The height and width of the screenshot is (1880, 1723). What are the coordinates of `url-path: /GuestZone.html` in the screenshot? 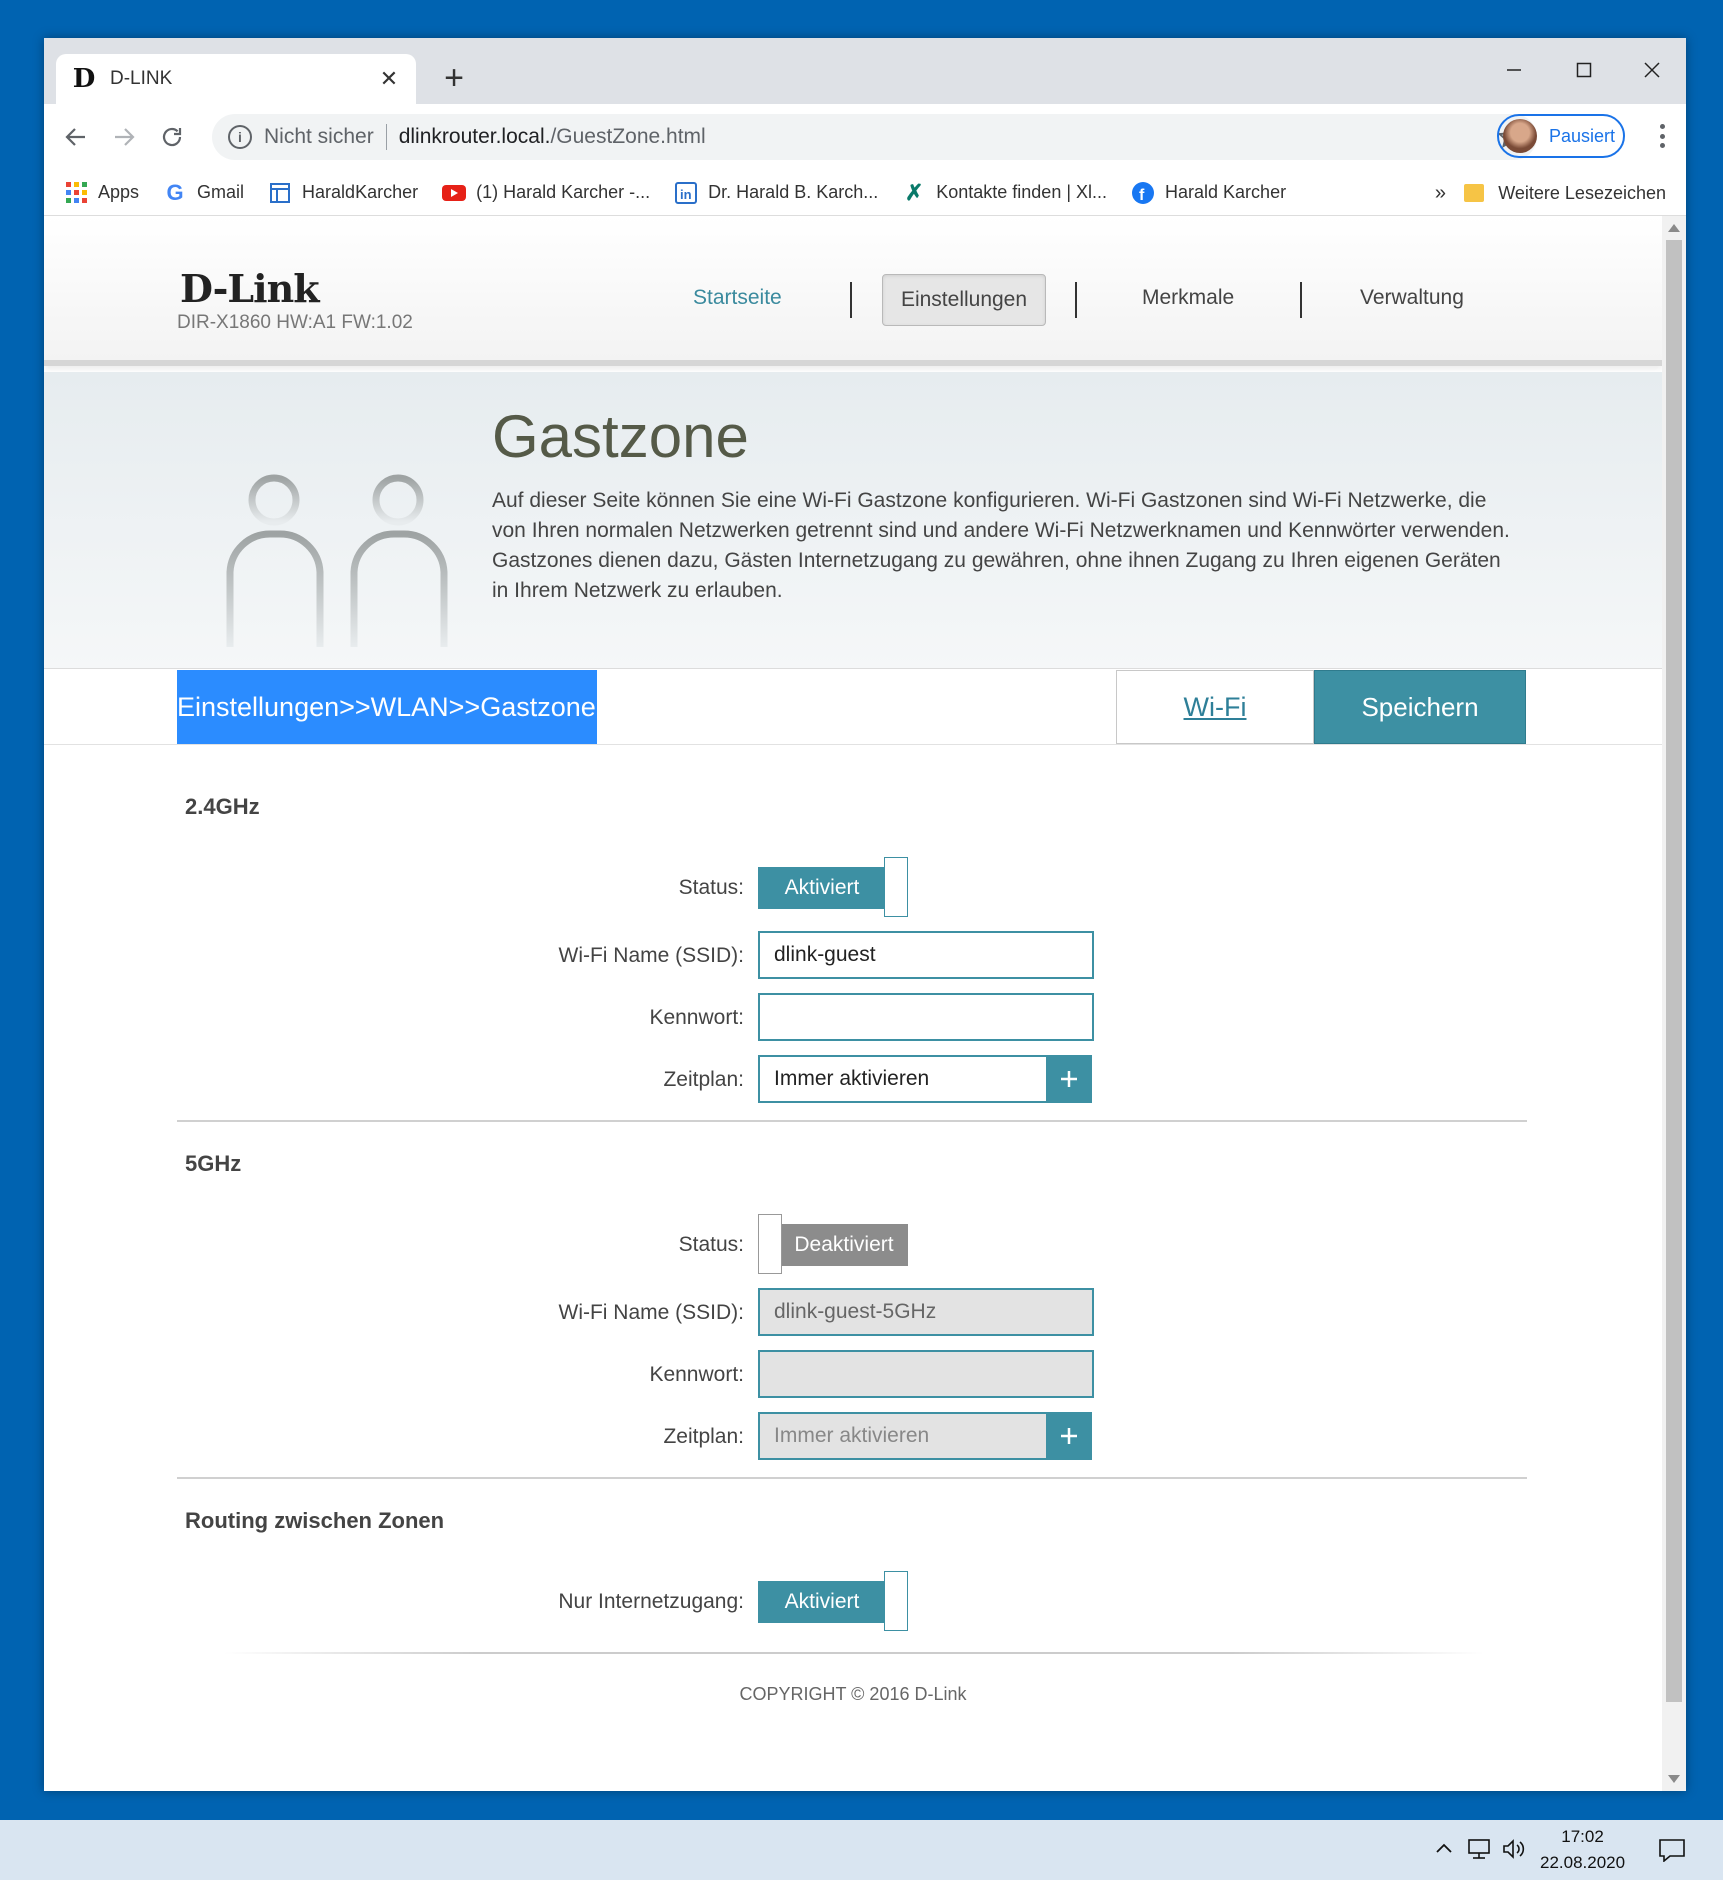 It's located at (628, 136).